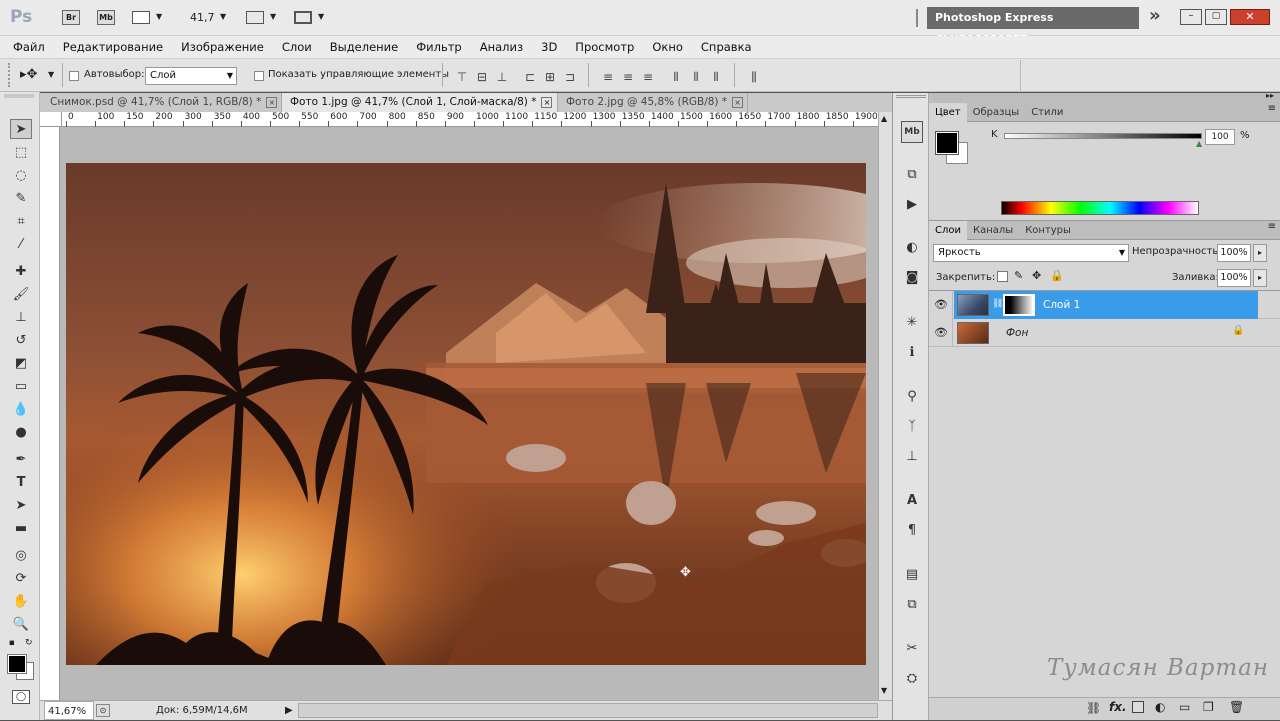 This screenshot has height=721, width=1280. What do you see at coordinates (141, 17) in the screenshot?
I see `view-extras-icon` at bounding box center [141, 17].